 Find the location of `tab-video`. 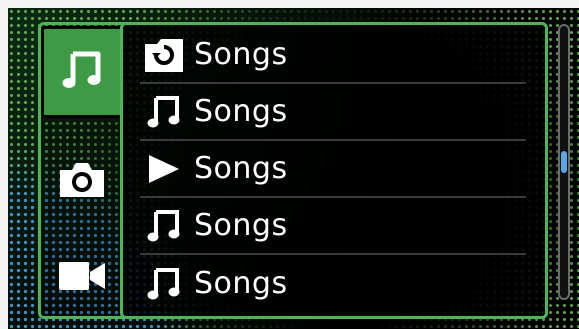

tab-video is located at coordinates (82, 278).